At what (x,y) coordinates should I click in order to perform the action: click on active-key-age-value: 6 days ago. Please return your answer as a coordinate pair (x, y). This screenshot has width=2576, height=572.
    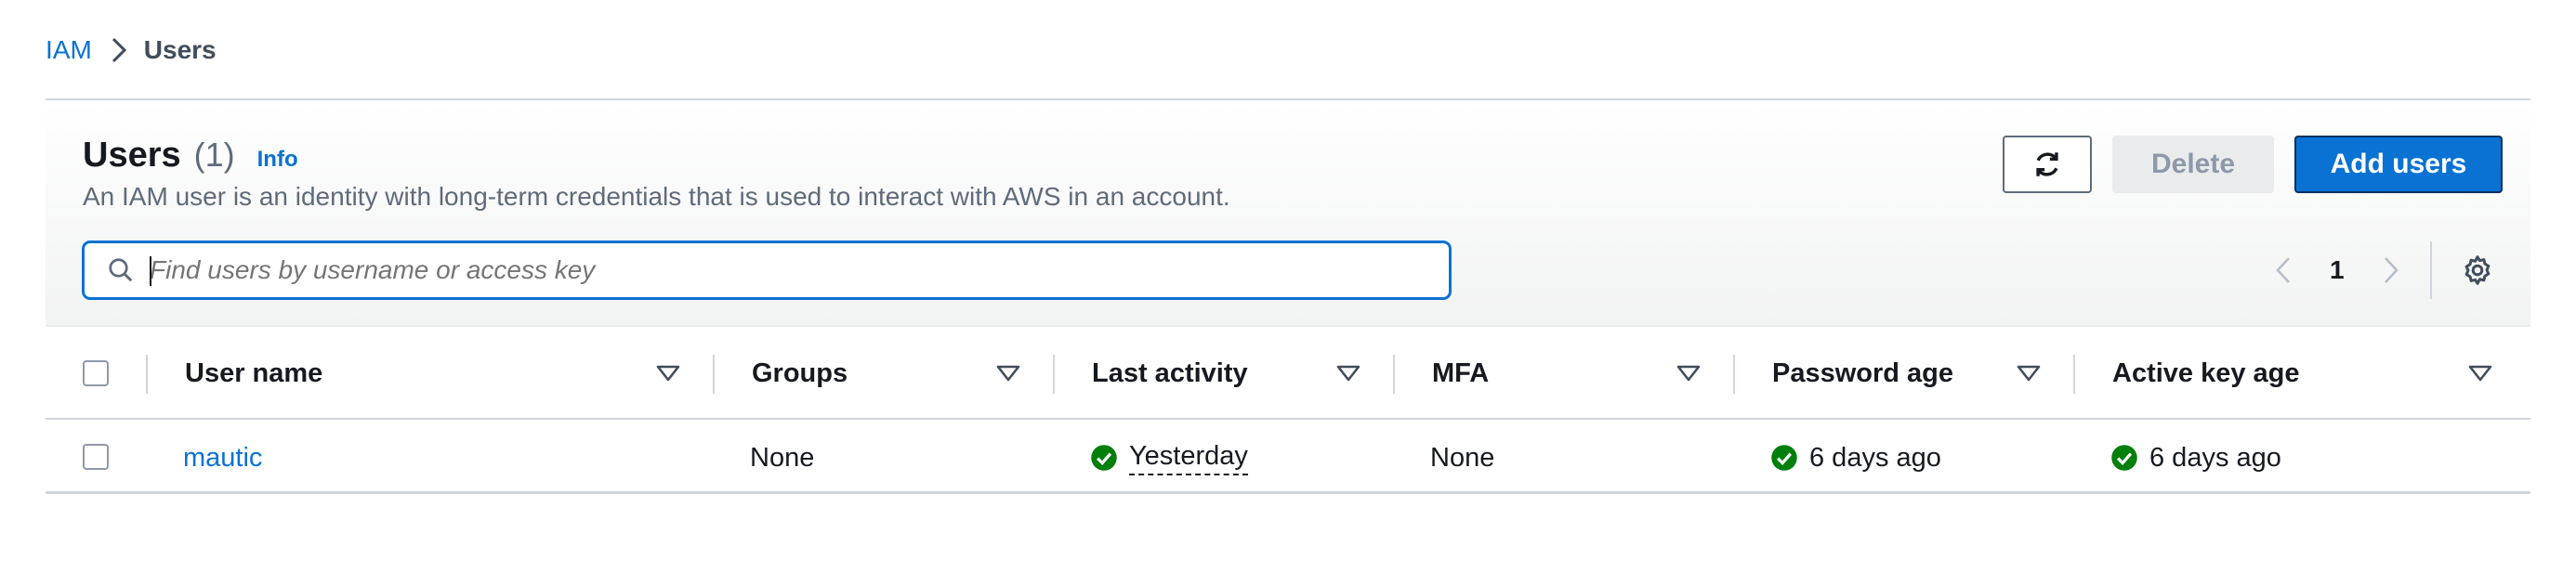
    Looking at the image, I should click on (2215, 457).